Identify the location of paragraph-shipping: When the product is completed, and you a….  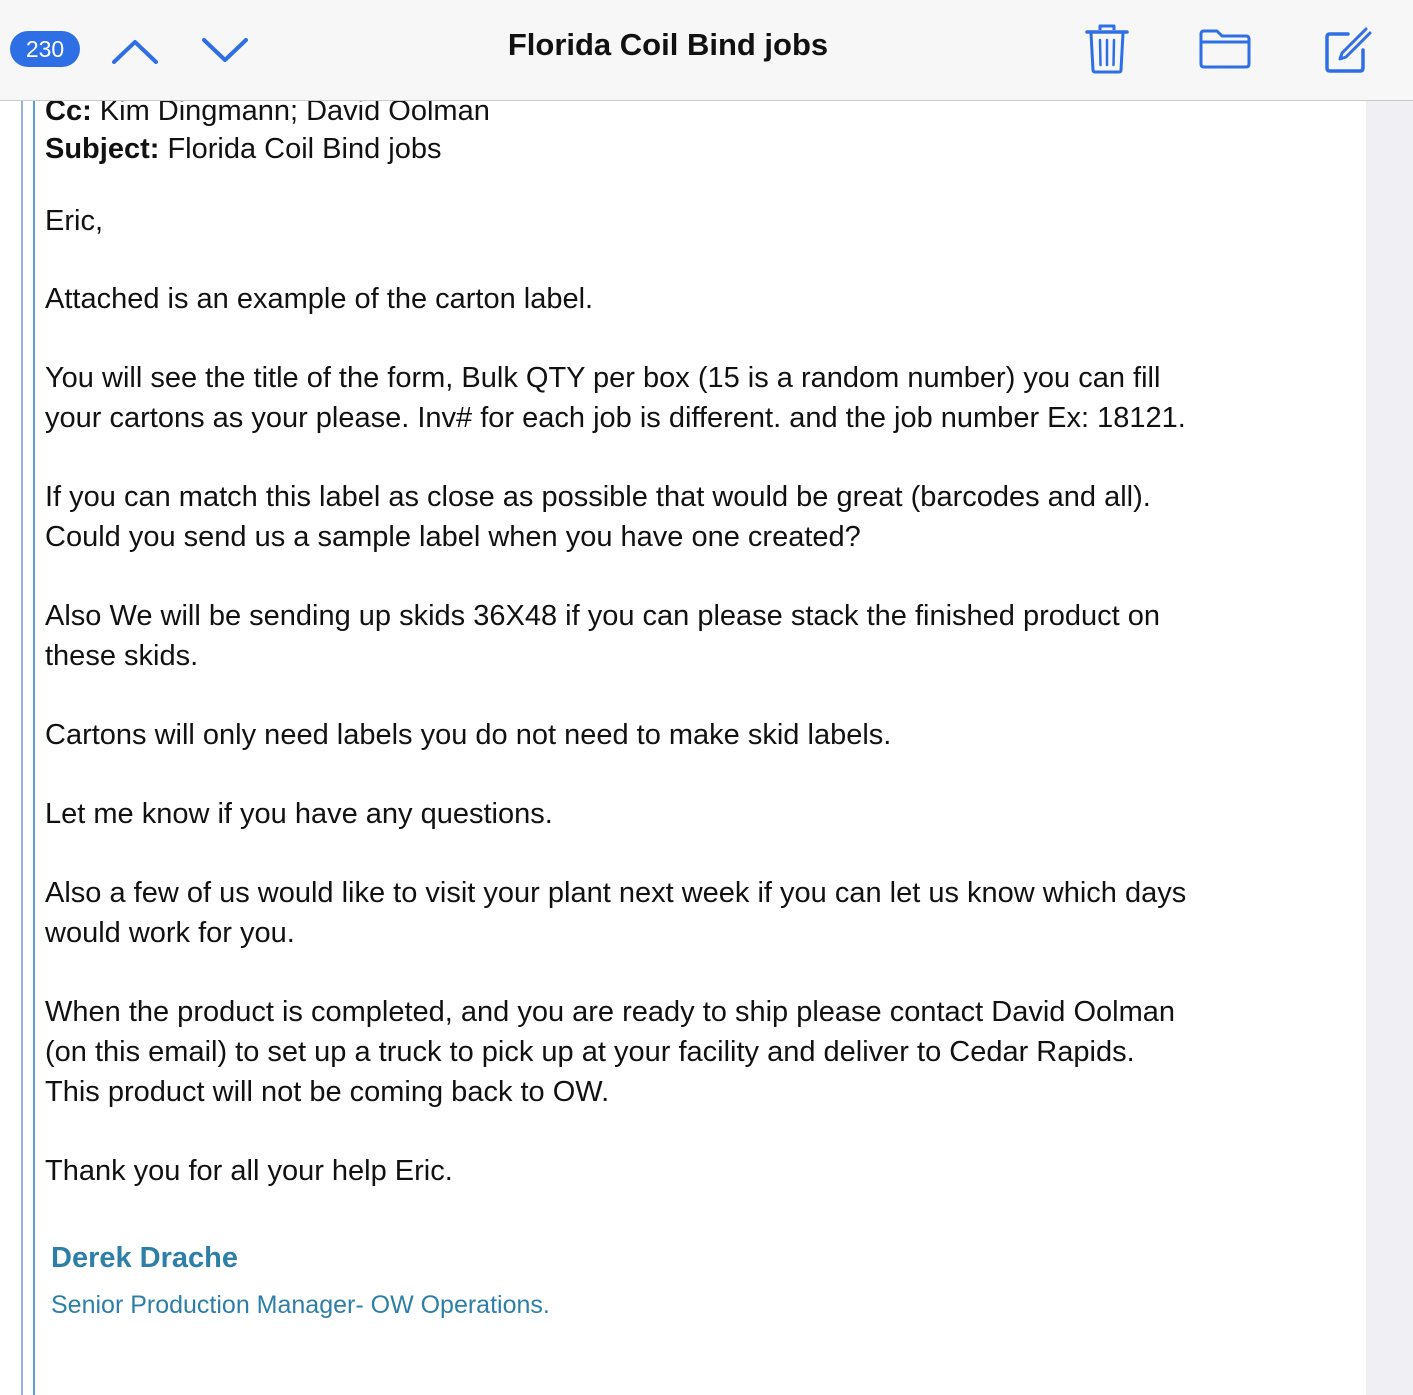
(610, 1052).